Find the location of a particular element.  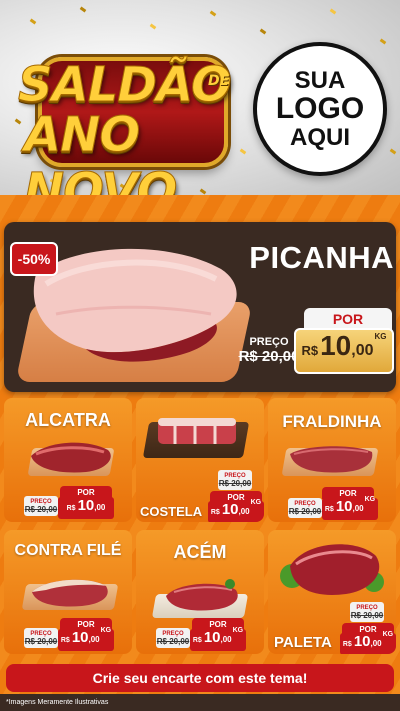

product-card-acem: ACÉM PREÇO R$ 20,00 POR R$ 10 ,00 KG is located at coordinates (200, 592).